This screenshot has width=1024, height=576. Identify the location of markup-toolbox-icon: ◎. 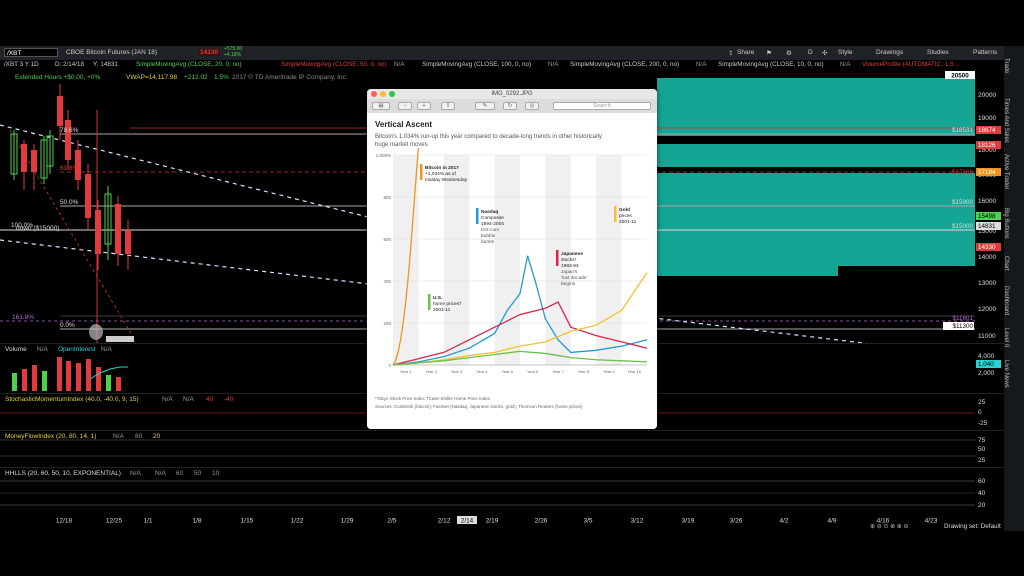
(532, 106).